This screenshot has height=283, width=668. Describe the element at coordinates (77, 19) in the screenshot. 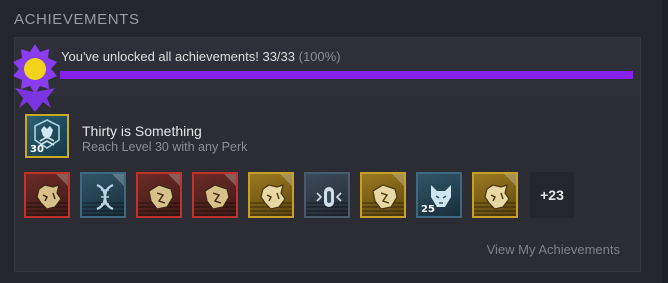

I see `section-title: ACHIEVEMENTS` at that location.